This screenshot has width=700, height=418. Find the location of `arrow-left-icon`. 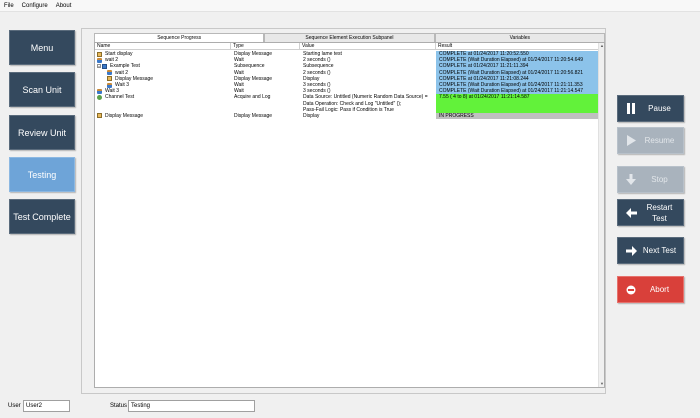

arrow-left-icon is located at coordinates (631, 212).